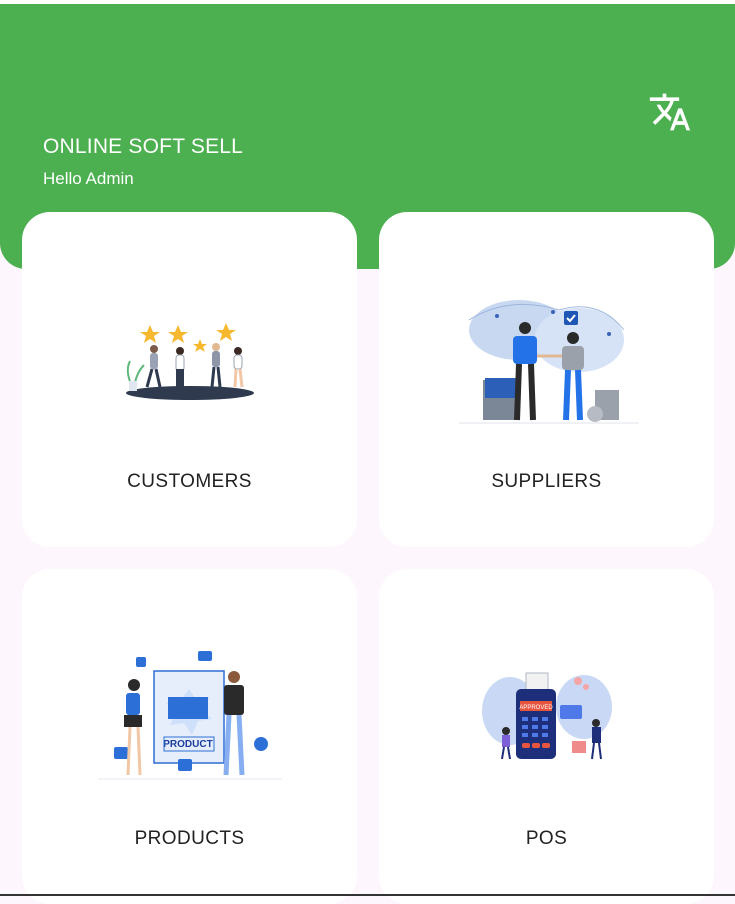 The image size is (735, 904). I want to click on translate-icon, so click(670, 112).